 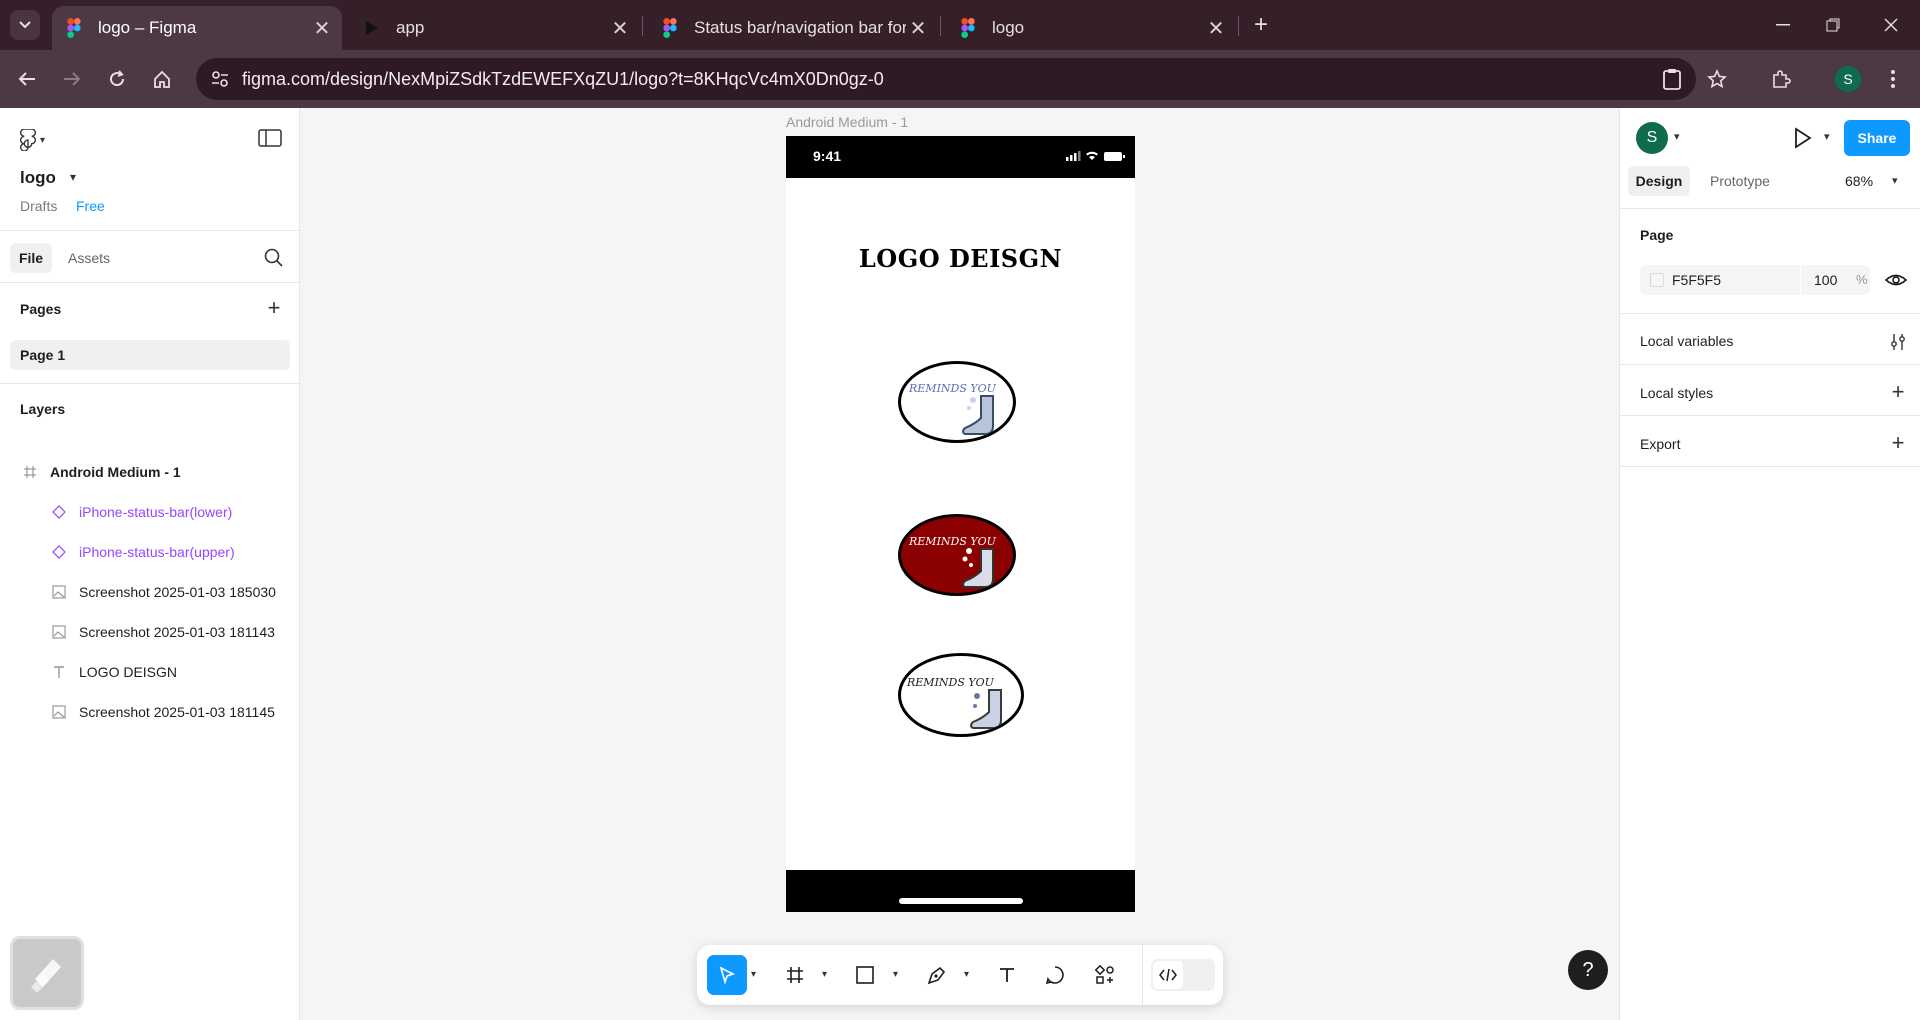 I want to click on component-instance-icon, so click(x=59, y=552).